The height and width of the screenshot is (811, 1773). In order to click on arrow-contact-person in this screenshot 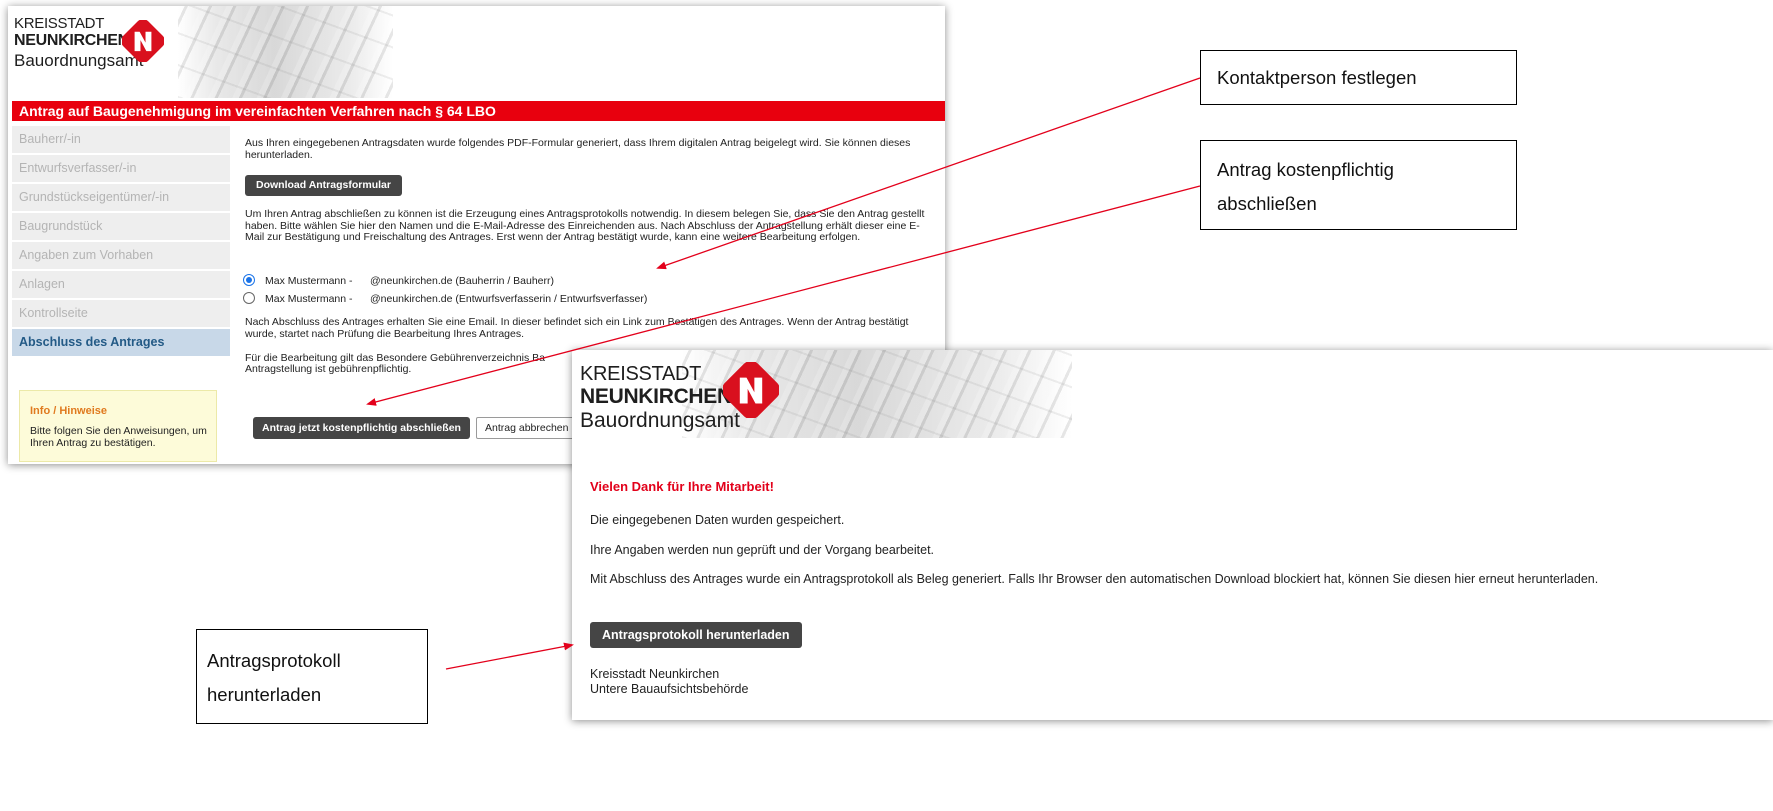, I will do `click(928, 173)`.